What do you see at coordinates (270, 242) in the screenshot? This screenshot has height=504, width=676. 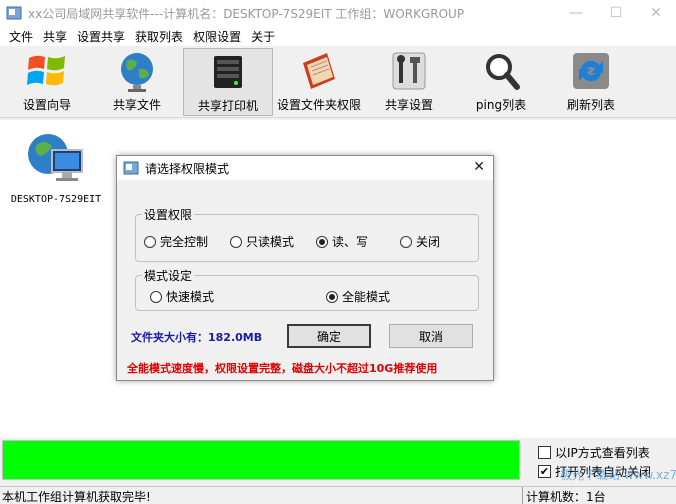 I see `radio-label: 只读模式` at bounding box center [270, 242].